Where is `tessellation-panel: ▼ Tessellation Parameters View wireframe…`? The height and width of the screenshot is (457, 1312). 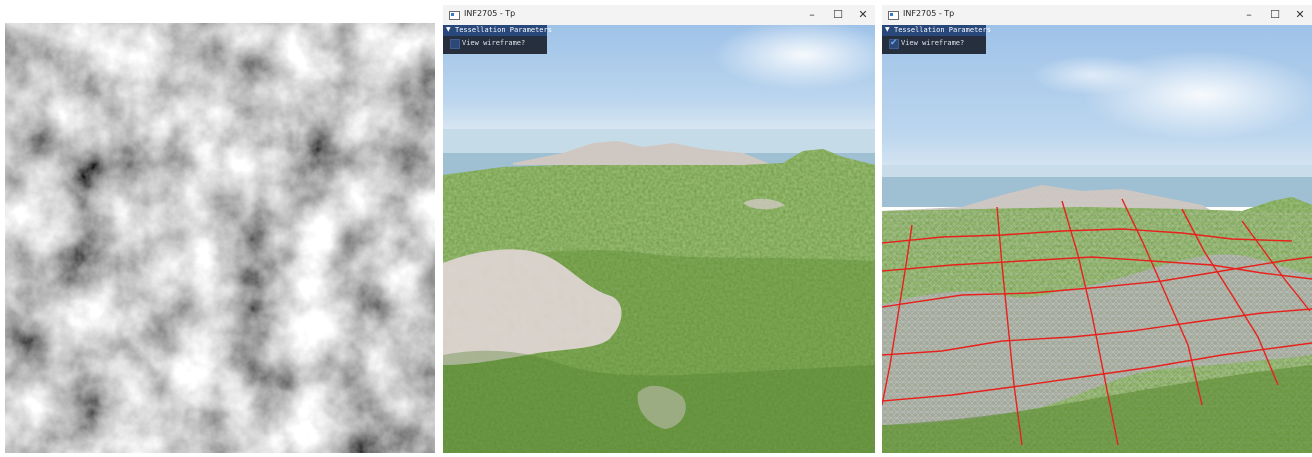 tessellation-panel: ▼ Tessellation Parameters View wireframe… is located at coordinates (497, 39).